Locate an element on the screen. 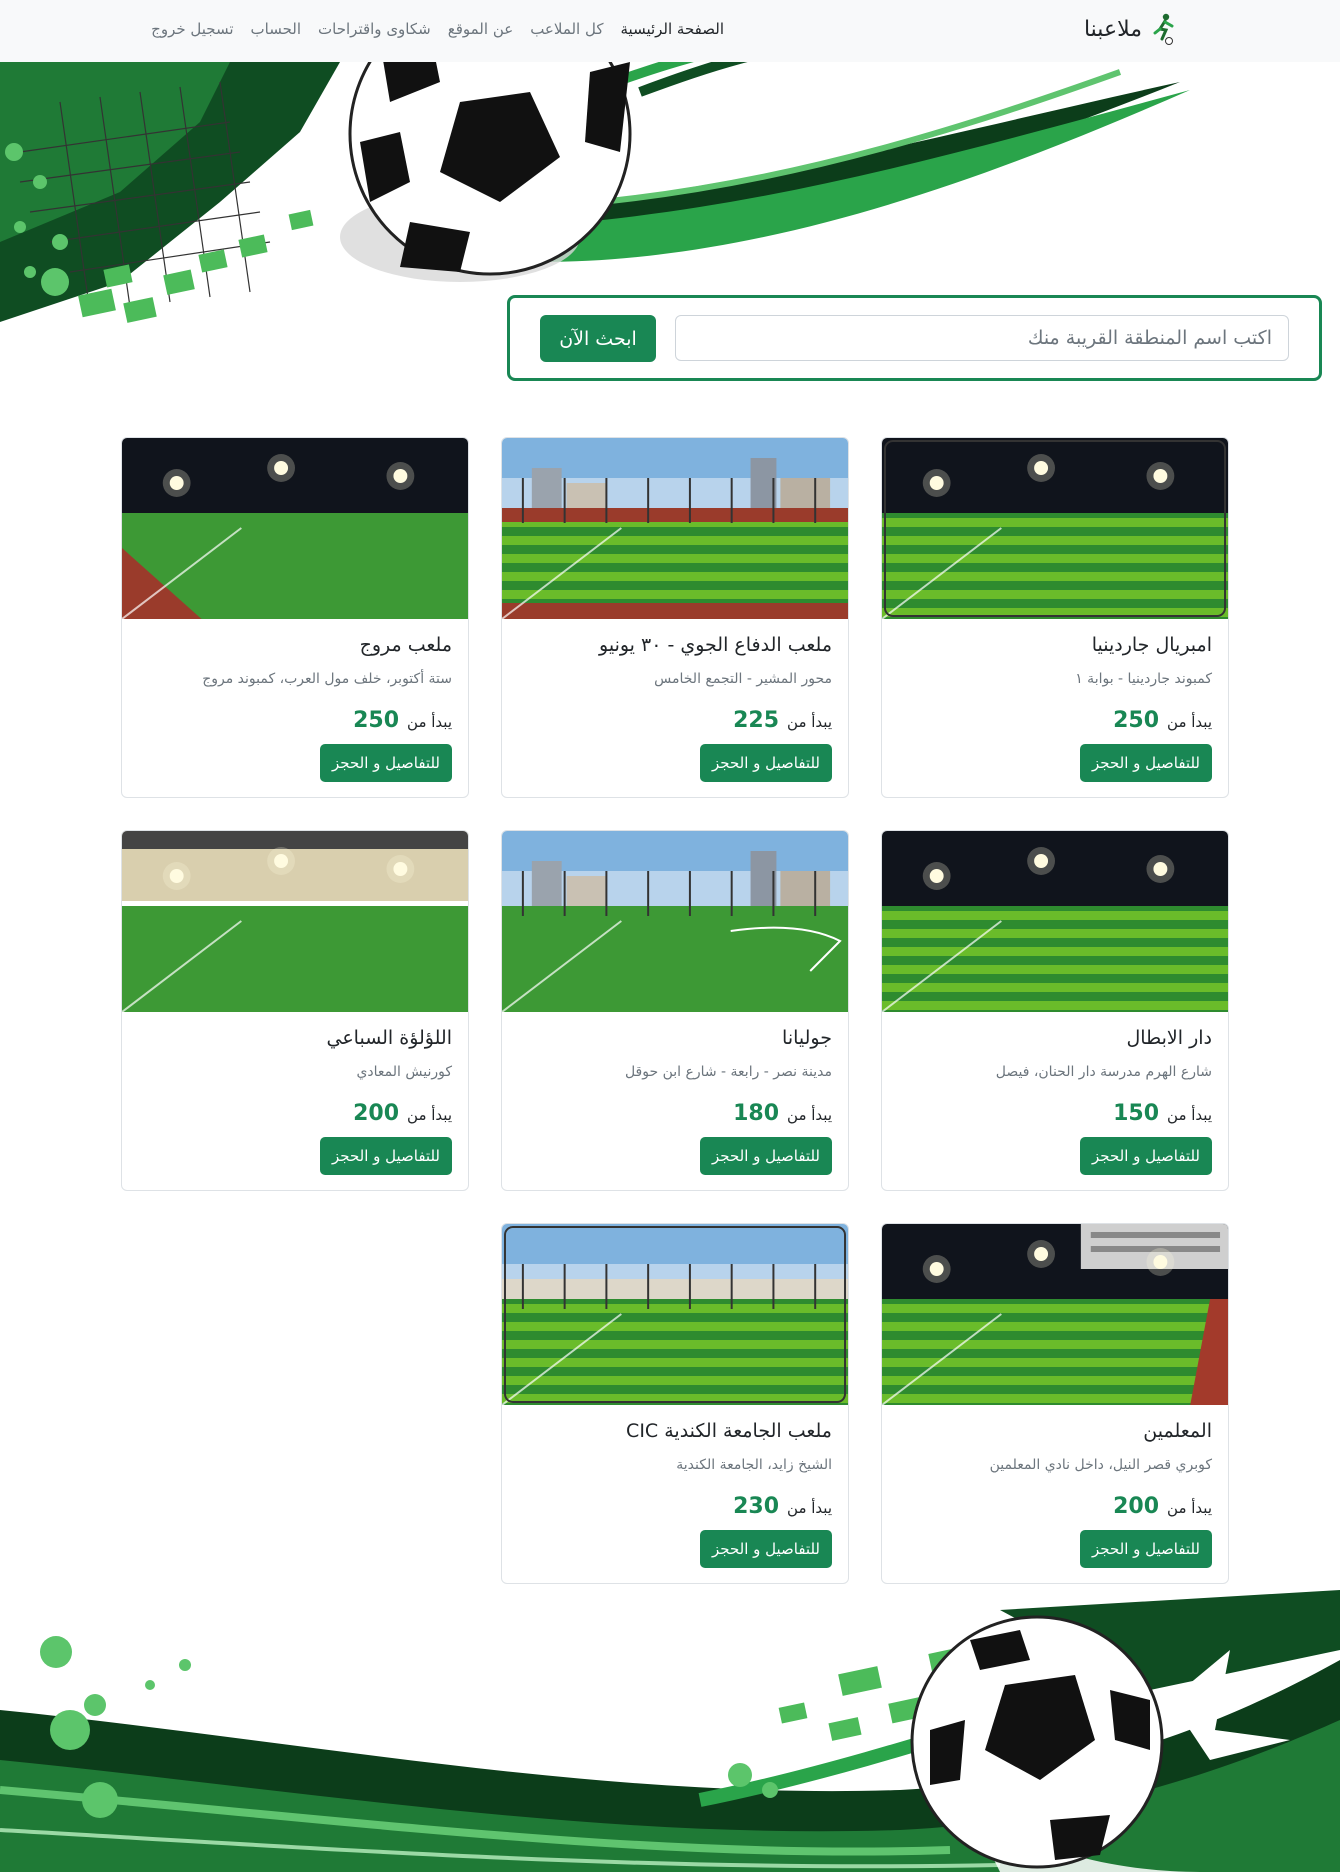  nav-complaints: شكاوى واقتراحات is located at coordinates (374, 29).